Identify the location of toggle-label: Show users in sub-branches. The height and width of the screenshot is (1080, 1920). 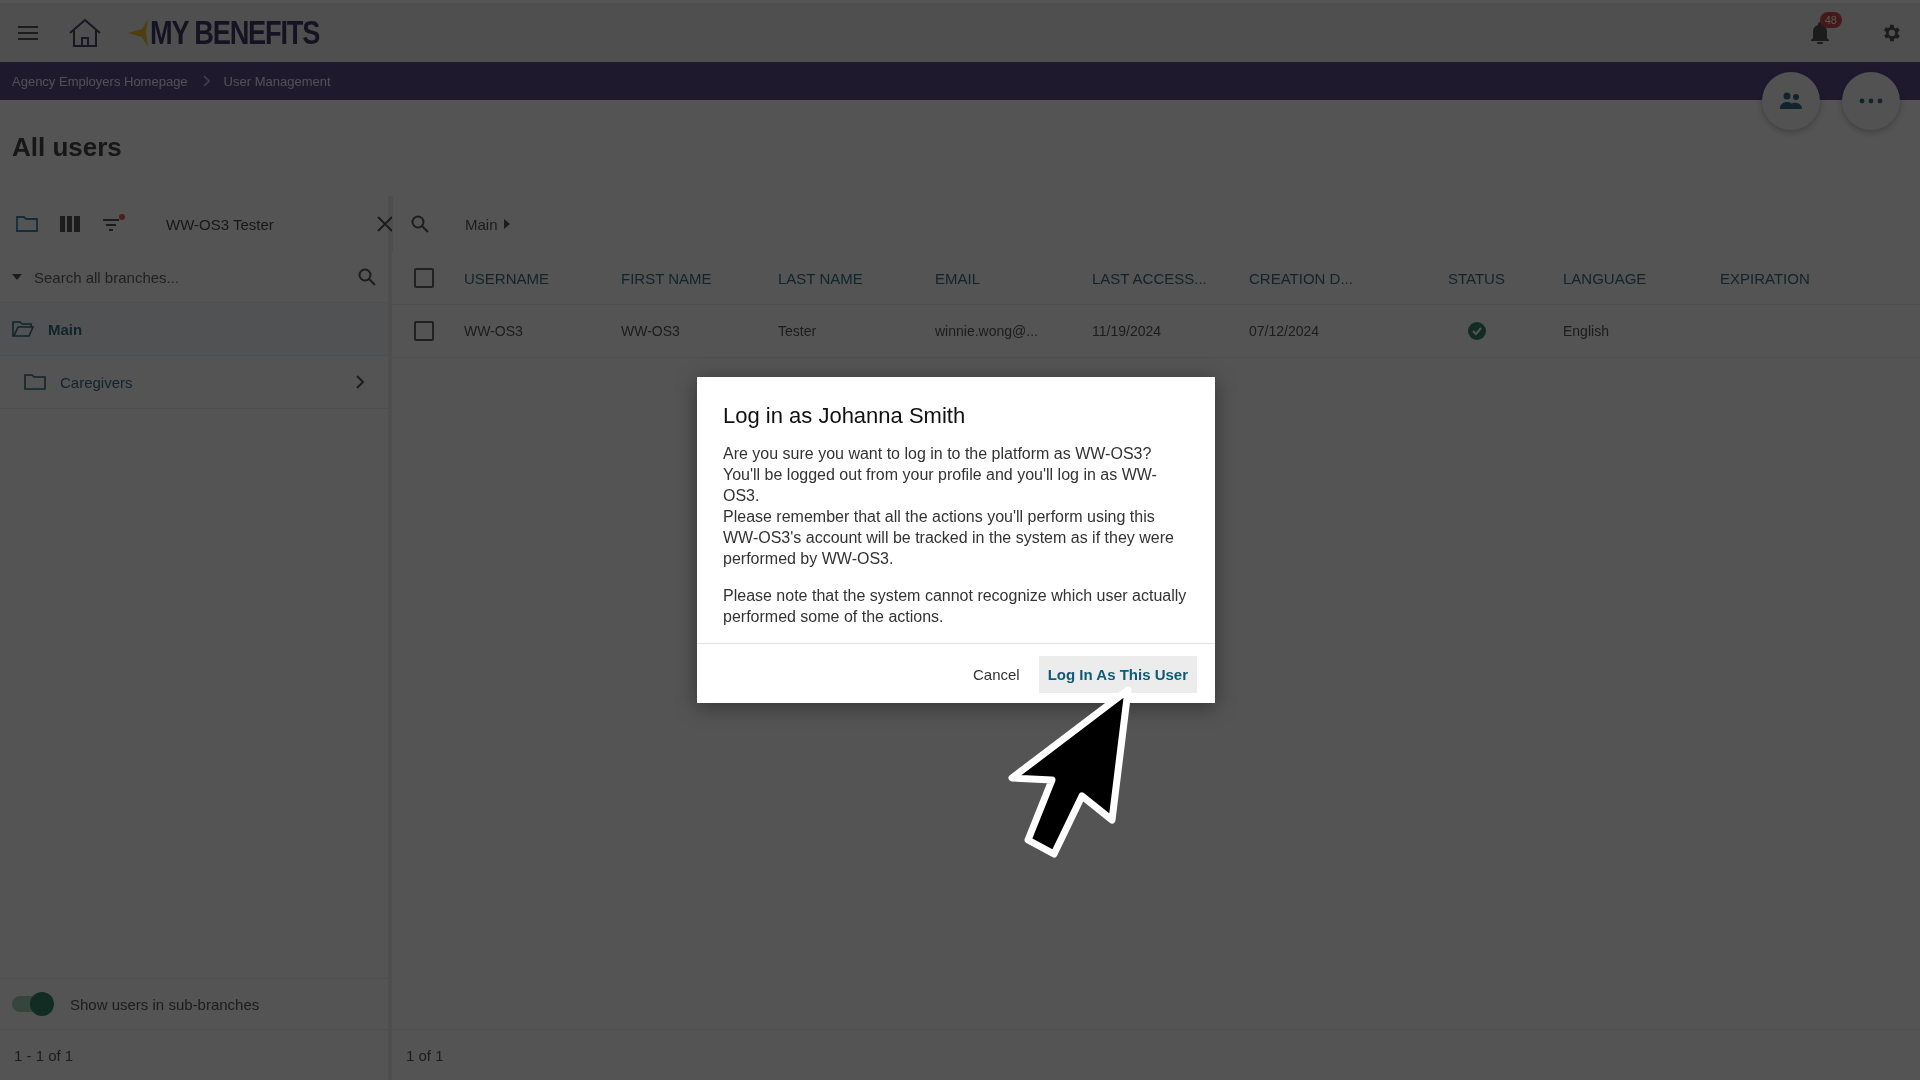
(165, 1004).